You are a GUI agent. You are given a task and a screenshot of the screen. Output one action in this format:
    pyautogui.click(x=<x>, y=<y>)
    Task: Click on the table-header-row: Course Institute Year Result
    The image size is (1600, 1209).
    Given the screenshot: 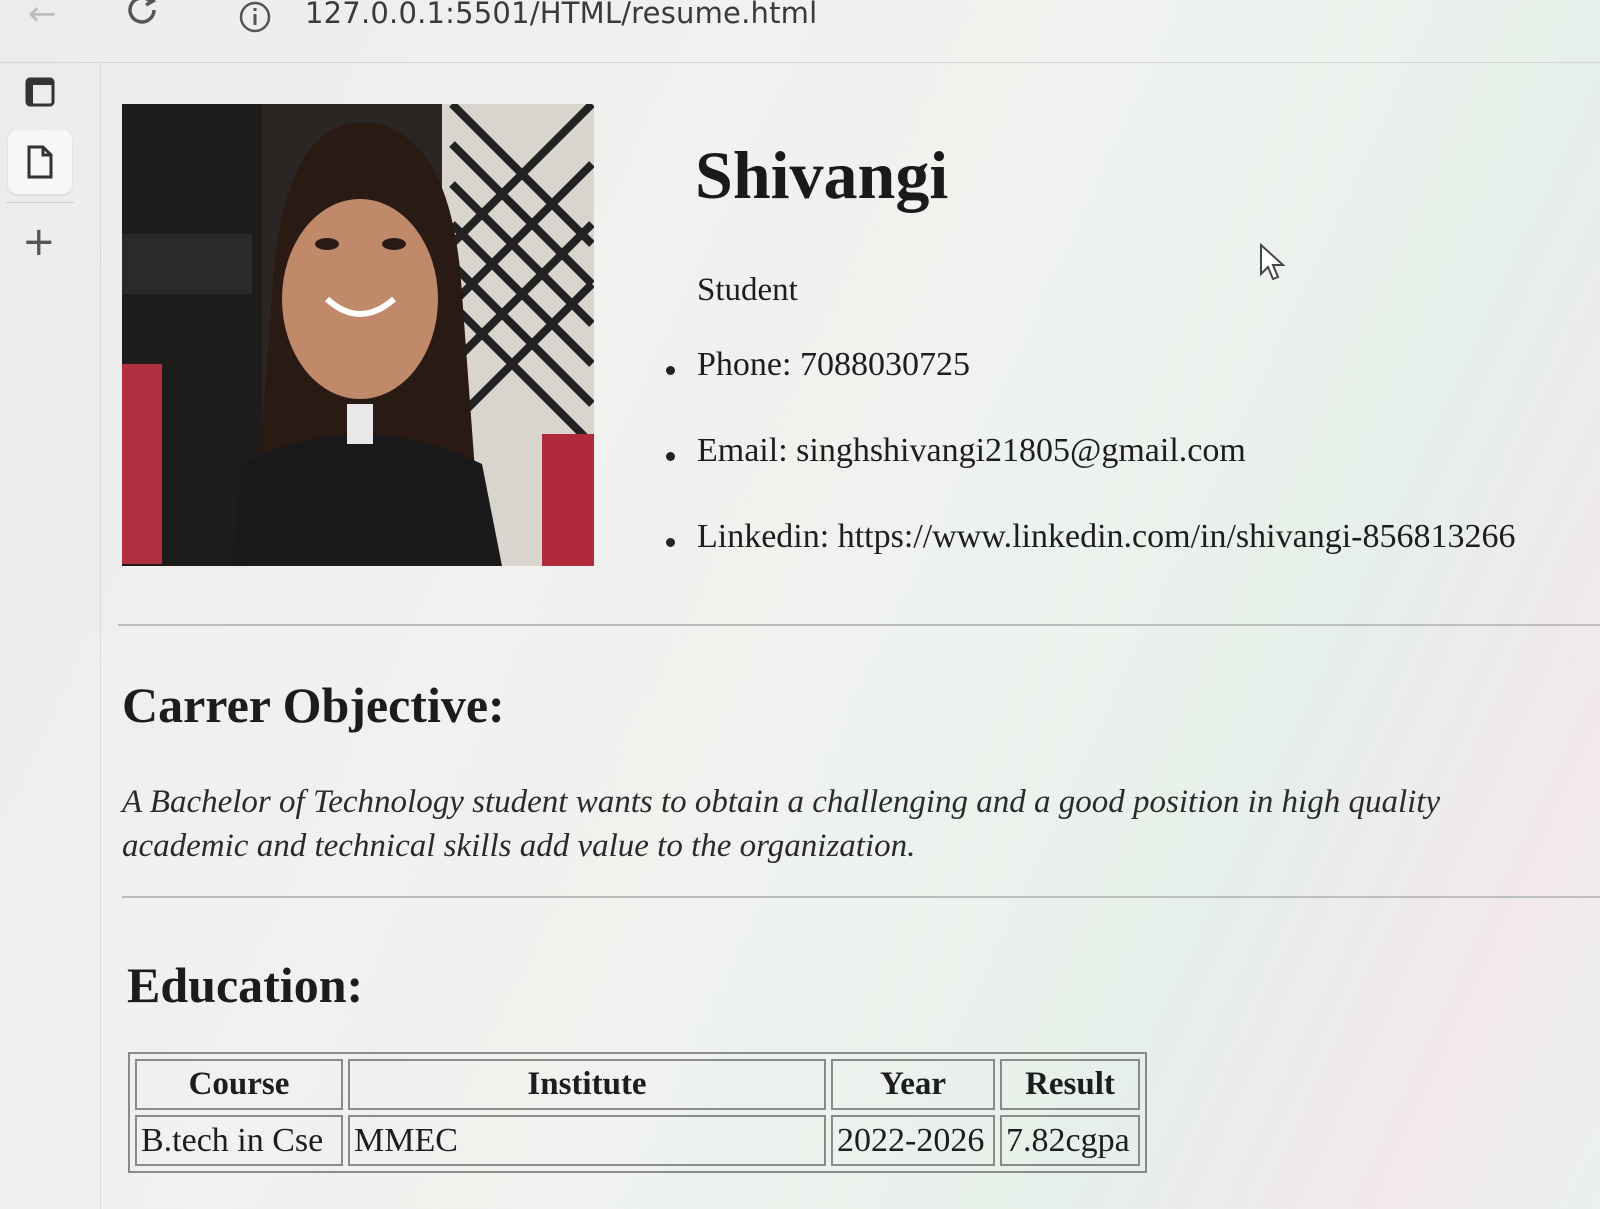 What is the action you would take?
    pyautogui.click(x=637, y=1084)
    